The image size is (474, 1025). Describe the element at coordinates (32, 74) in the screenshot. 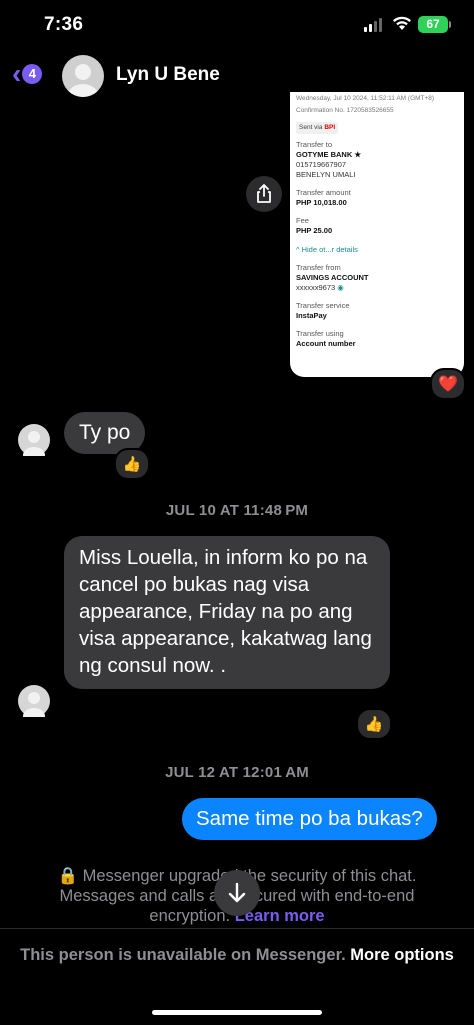

I see `unread-badge: 4` at that location.